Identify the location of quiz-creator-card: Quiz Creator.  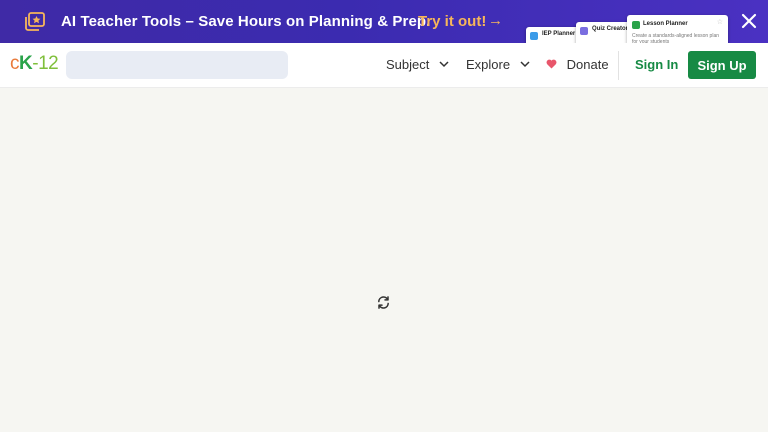
(604, 32).